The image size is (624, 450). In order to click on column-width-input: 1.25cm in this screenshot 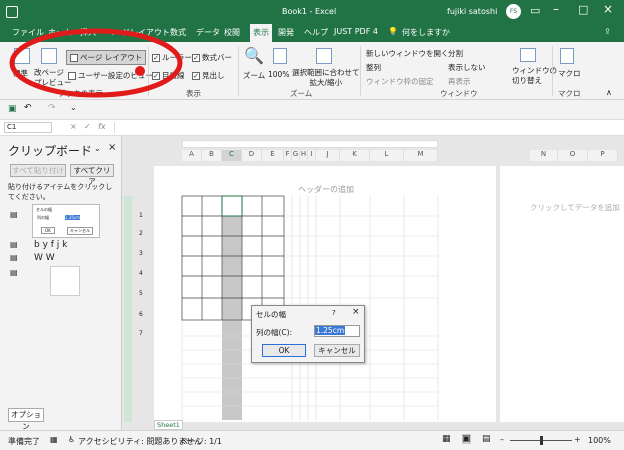, I will do `click(337, 331)`.